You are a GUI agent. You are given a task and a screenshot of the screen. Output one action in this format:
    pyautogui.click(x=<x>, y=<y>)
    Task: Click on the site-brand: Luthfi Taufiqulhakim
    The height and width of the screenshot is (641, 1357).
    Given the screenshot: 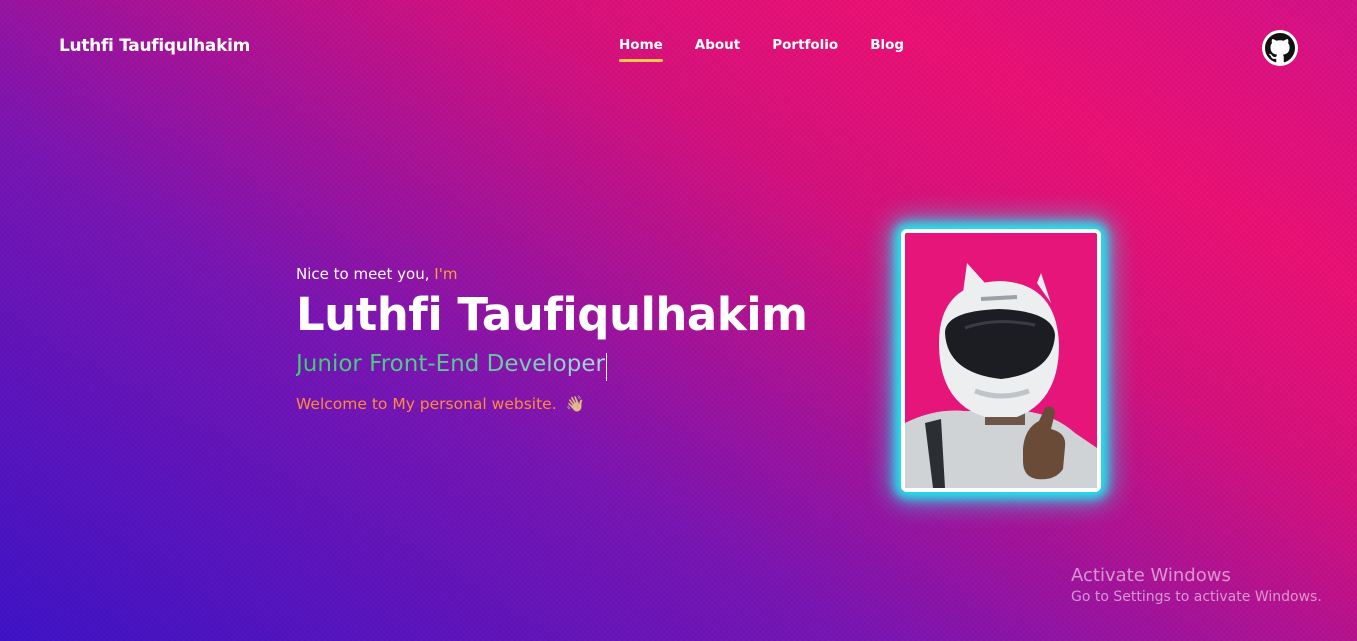 What is the action you would take?
    pyautogui.click(x=154, y=46)
    